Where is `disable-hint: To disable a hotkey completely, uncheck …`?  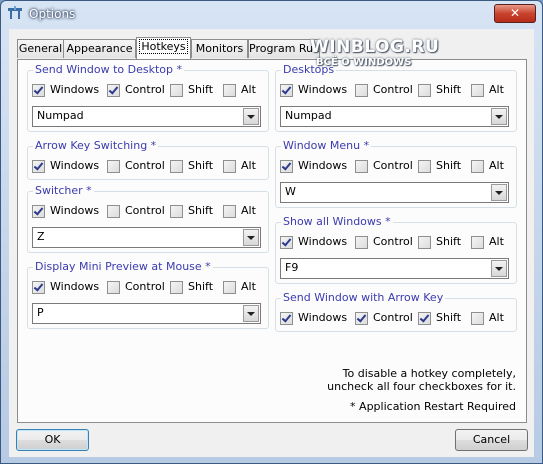
disable-hint: To disable a hotkey completely, uncheck … is located at coordinates (421, 380).